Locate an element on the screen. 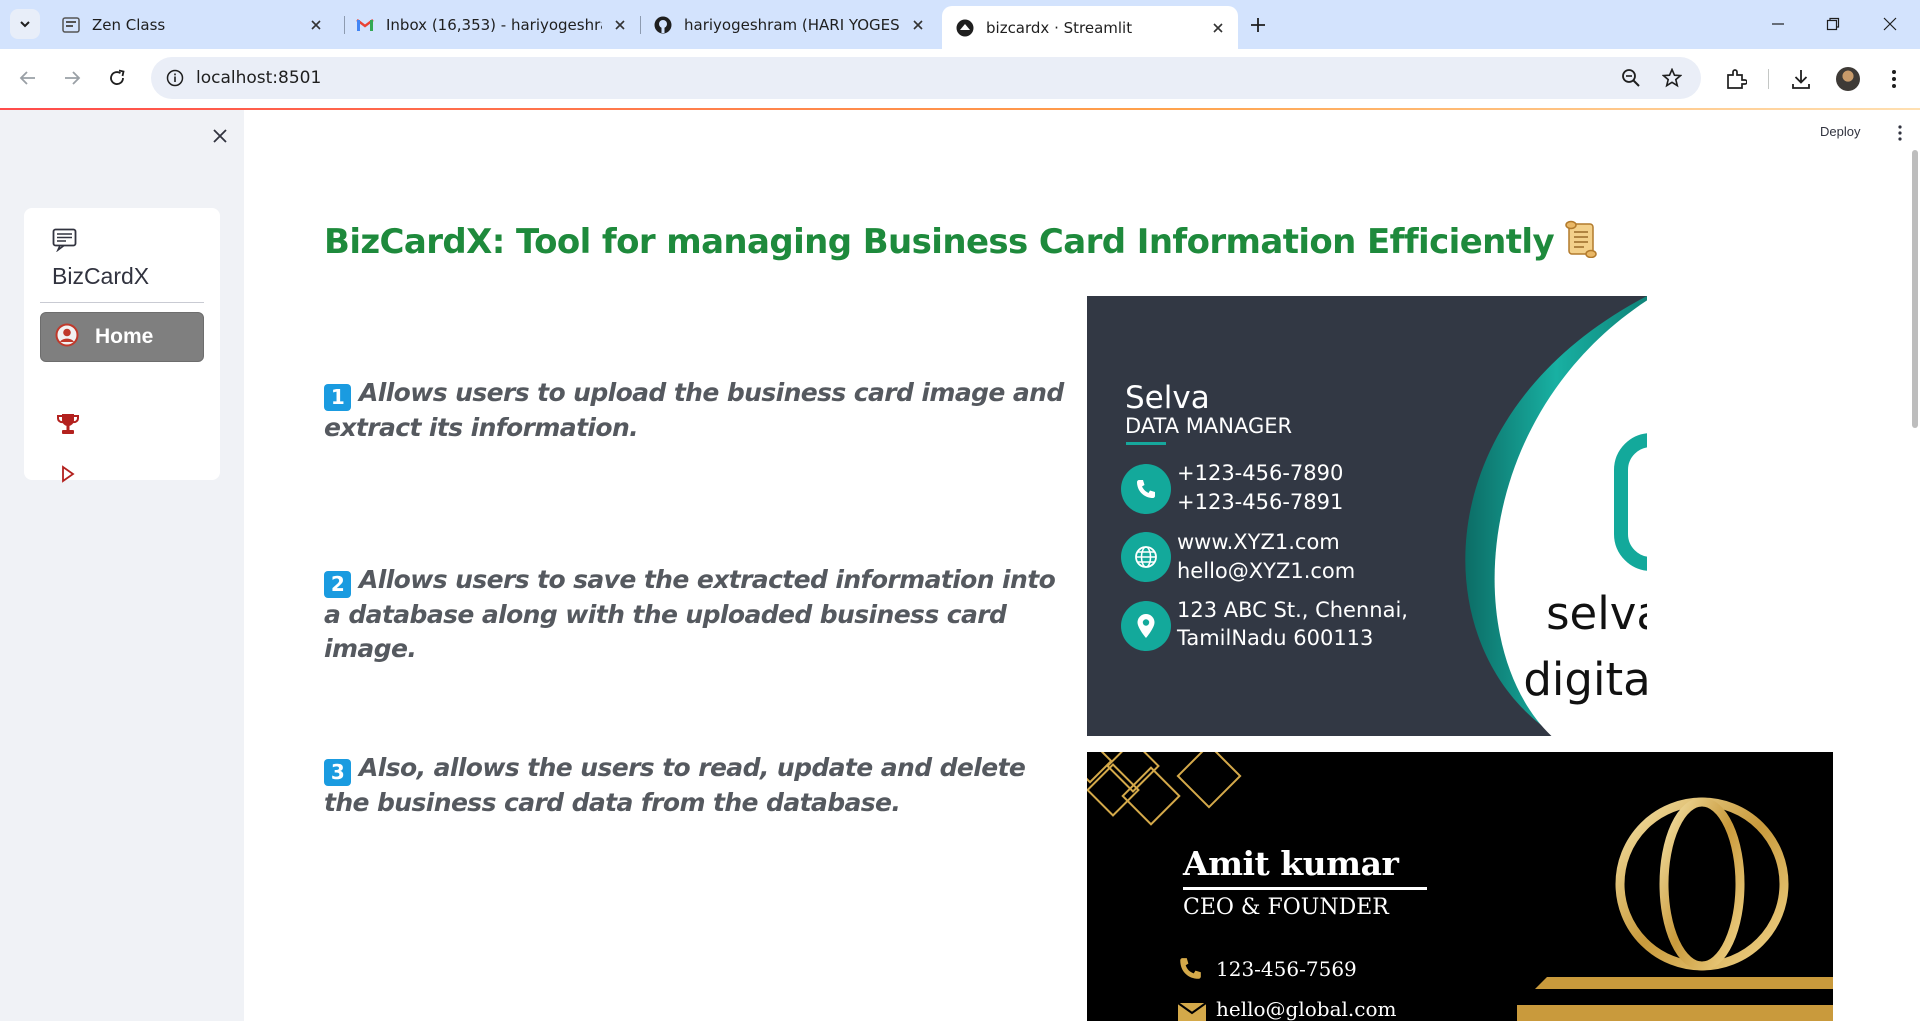 Image resolution: width=1920 pixels, height=1021 pixels. toolbar-divider is located at coordinates (1768, 79).